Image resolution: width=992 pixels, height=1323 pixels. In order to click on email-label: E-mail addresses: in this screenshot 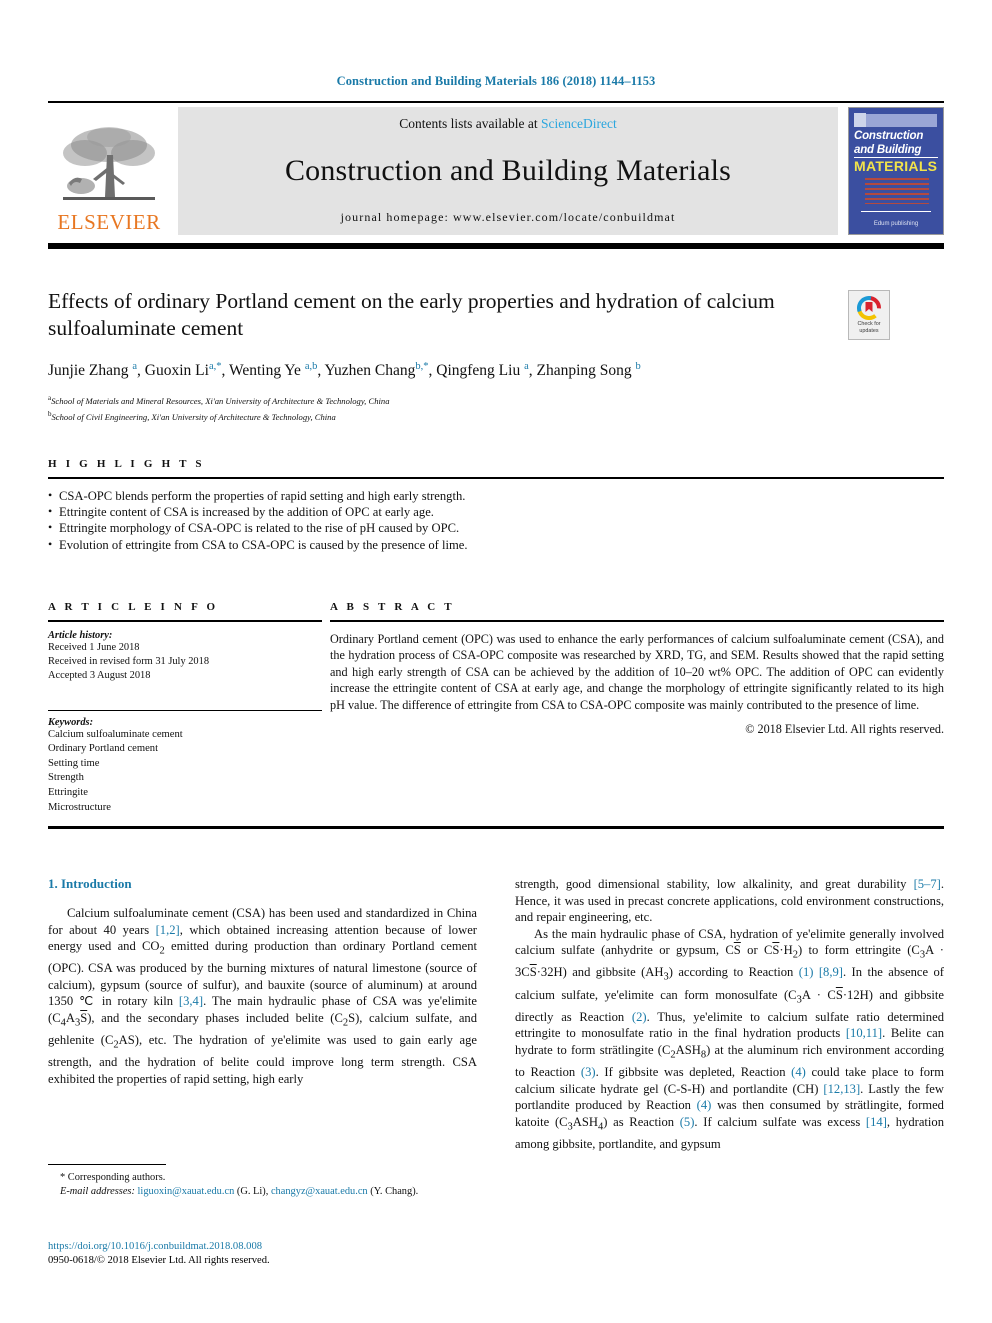, I will do `click(97, 1191)`.